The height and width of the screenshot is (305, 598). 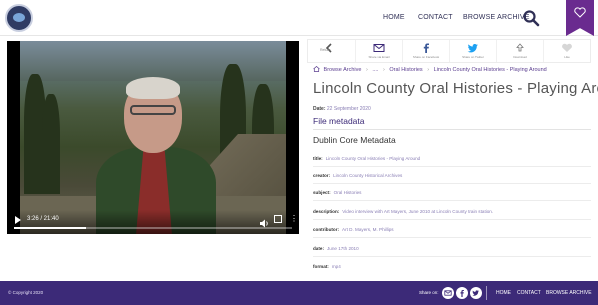 What do you see at coordinates (331, 51) in the screenshot?
I see `return-button: Return` at bounding box center [331, 51].